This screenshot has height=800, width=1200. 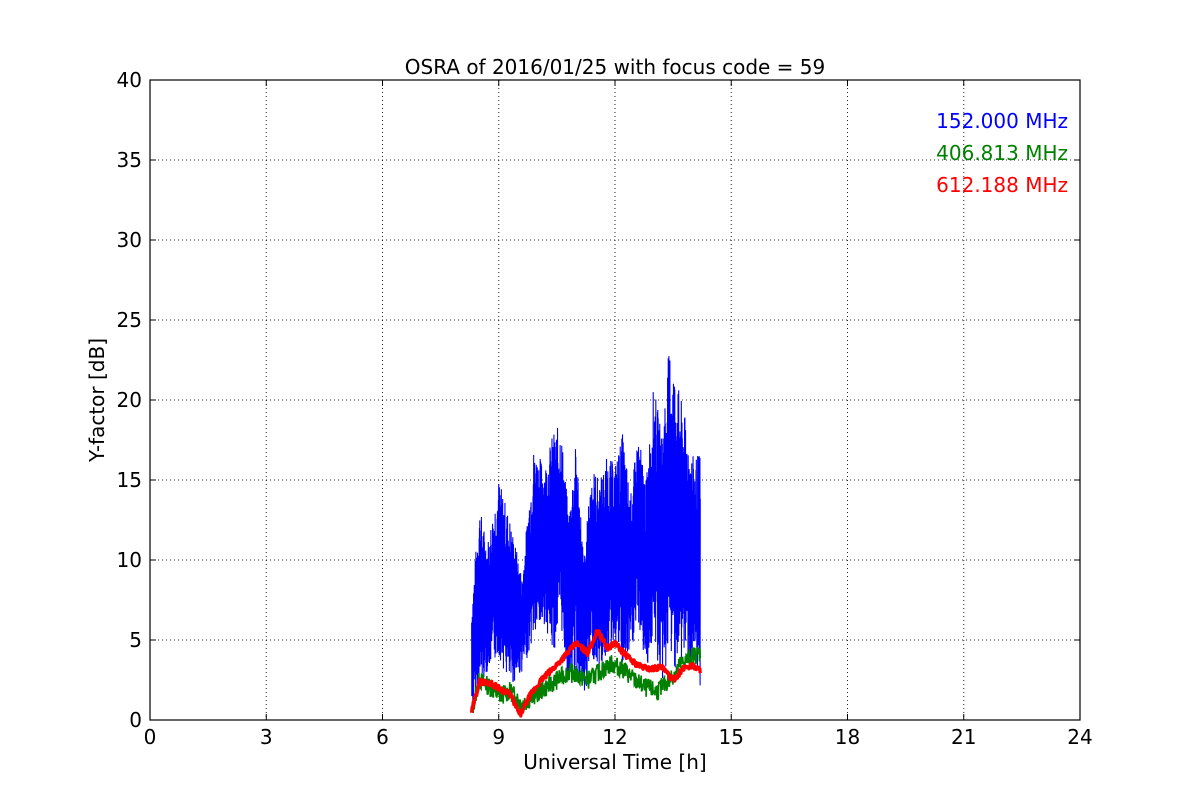 What do you see at coordinates (129, 240) in the screenshot?
I see `y-tick-label: 30` at bounding box center [129, 240].